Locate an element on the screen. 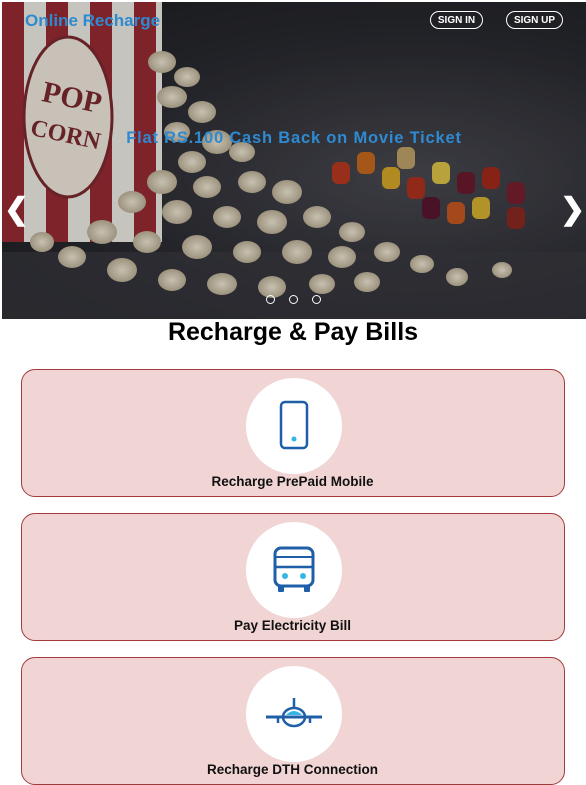 The image size is (586, 785). bus-icon is located at coordinates (294, 569).